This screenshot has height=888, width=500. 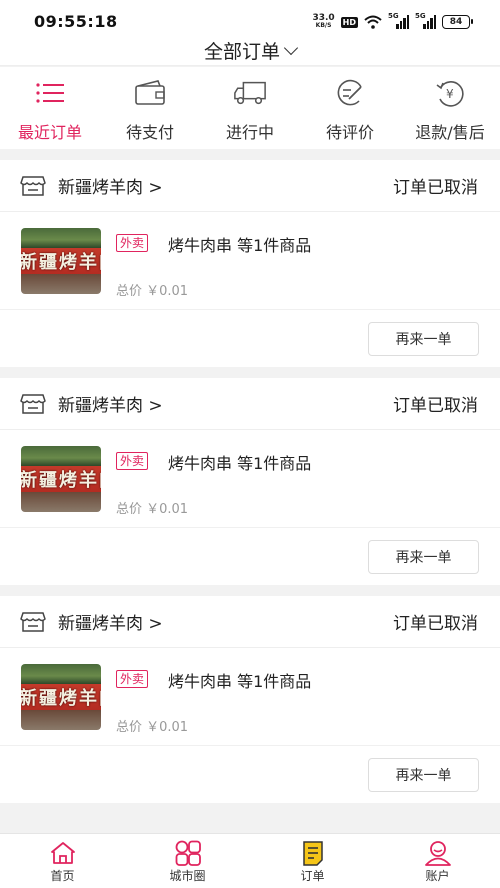 I want to click on nav-city-circle: 城市圈, so click(x=187, y=861).